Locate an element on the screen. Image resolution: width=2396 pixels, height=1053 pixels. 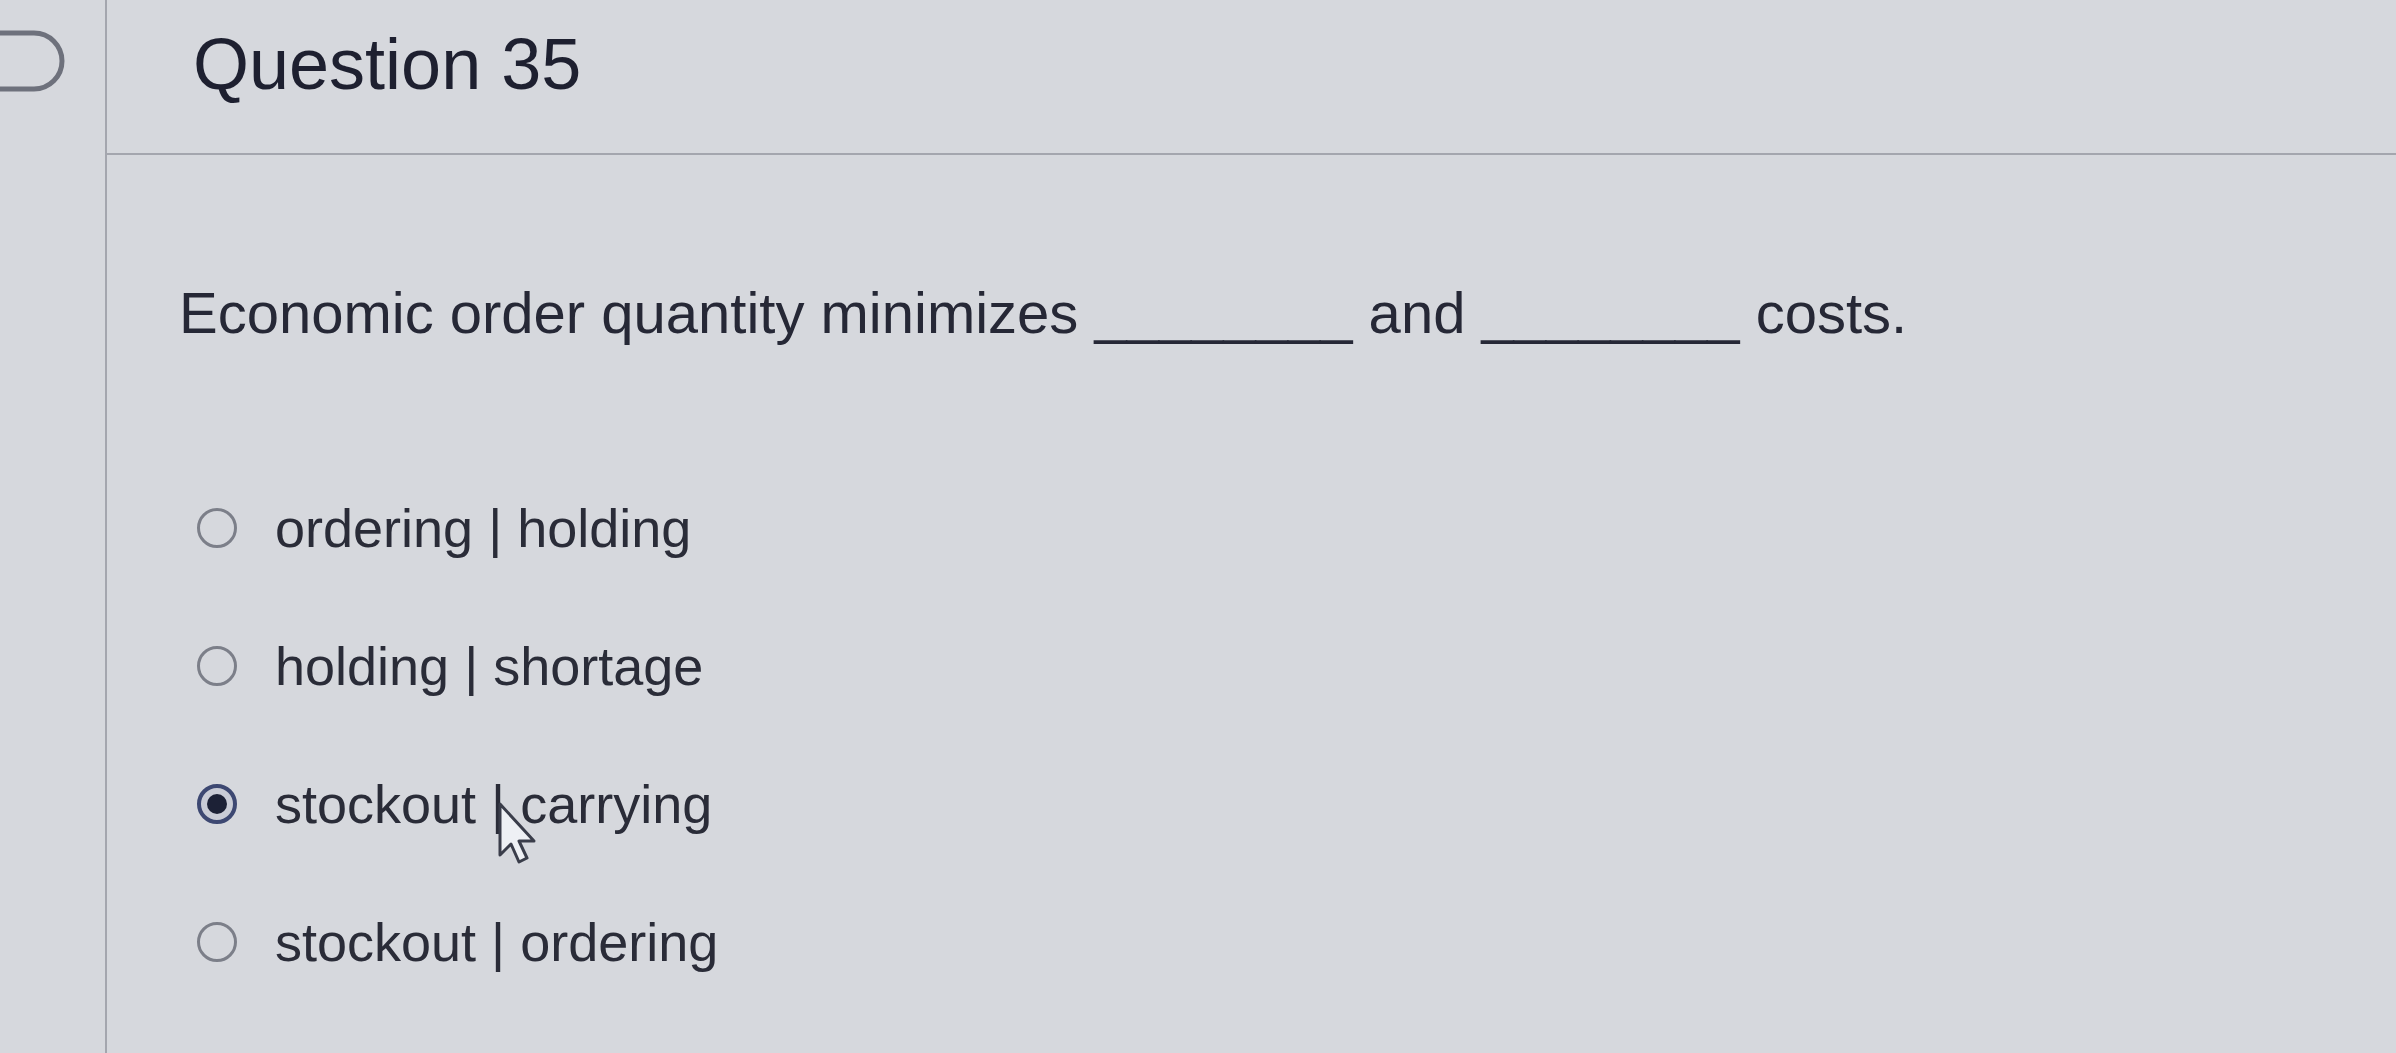
rounded-tab-icon is located at coordinates (33, 61).